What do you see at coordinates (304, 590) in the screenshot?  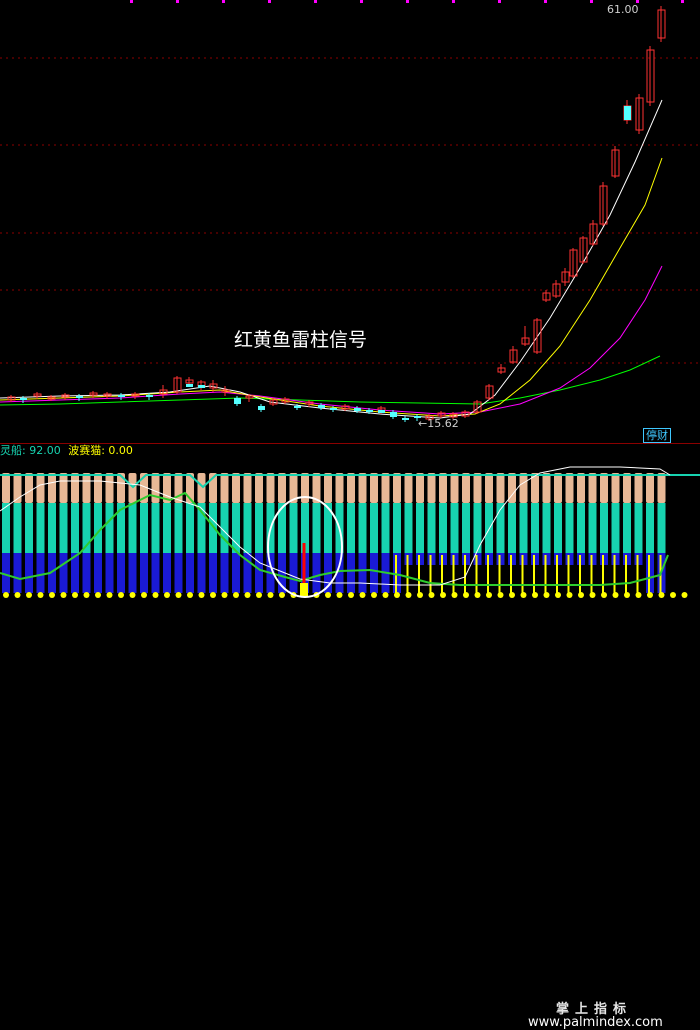 I see `yellow-torpedo-signal` at bounding box center [304, 590].